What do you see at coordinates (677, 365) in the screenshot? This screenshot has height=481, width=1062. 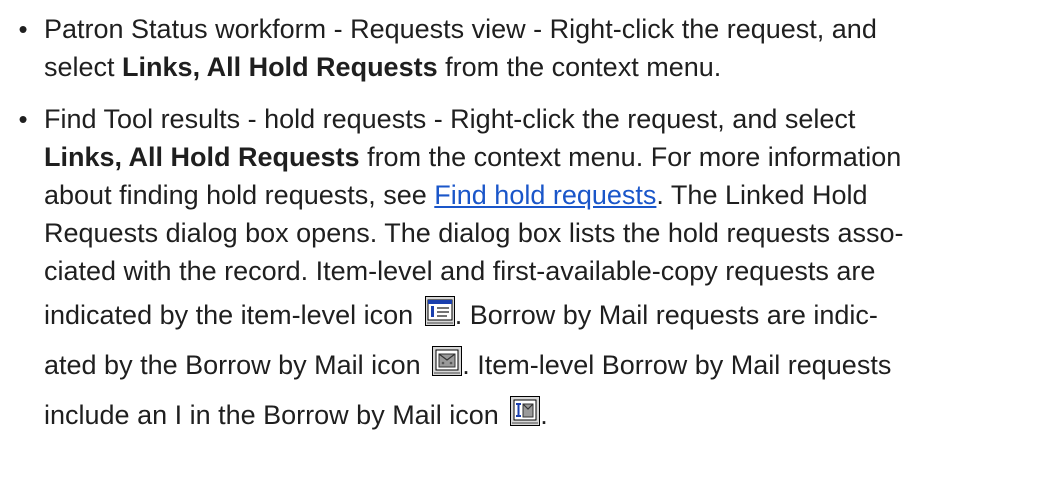 I see `text-fragment: . Item-level Borrow by Mail requests` at bounding box center [677, 365].